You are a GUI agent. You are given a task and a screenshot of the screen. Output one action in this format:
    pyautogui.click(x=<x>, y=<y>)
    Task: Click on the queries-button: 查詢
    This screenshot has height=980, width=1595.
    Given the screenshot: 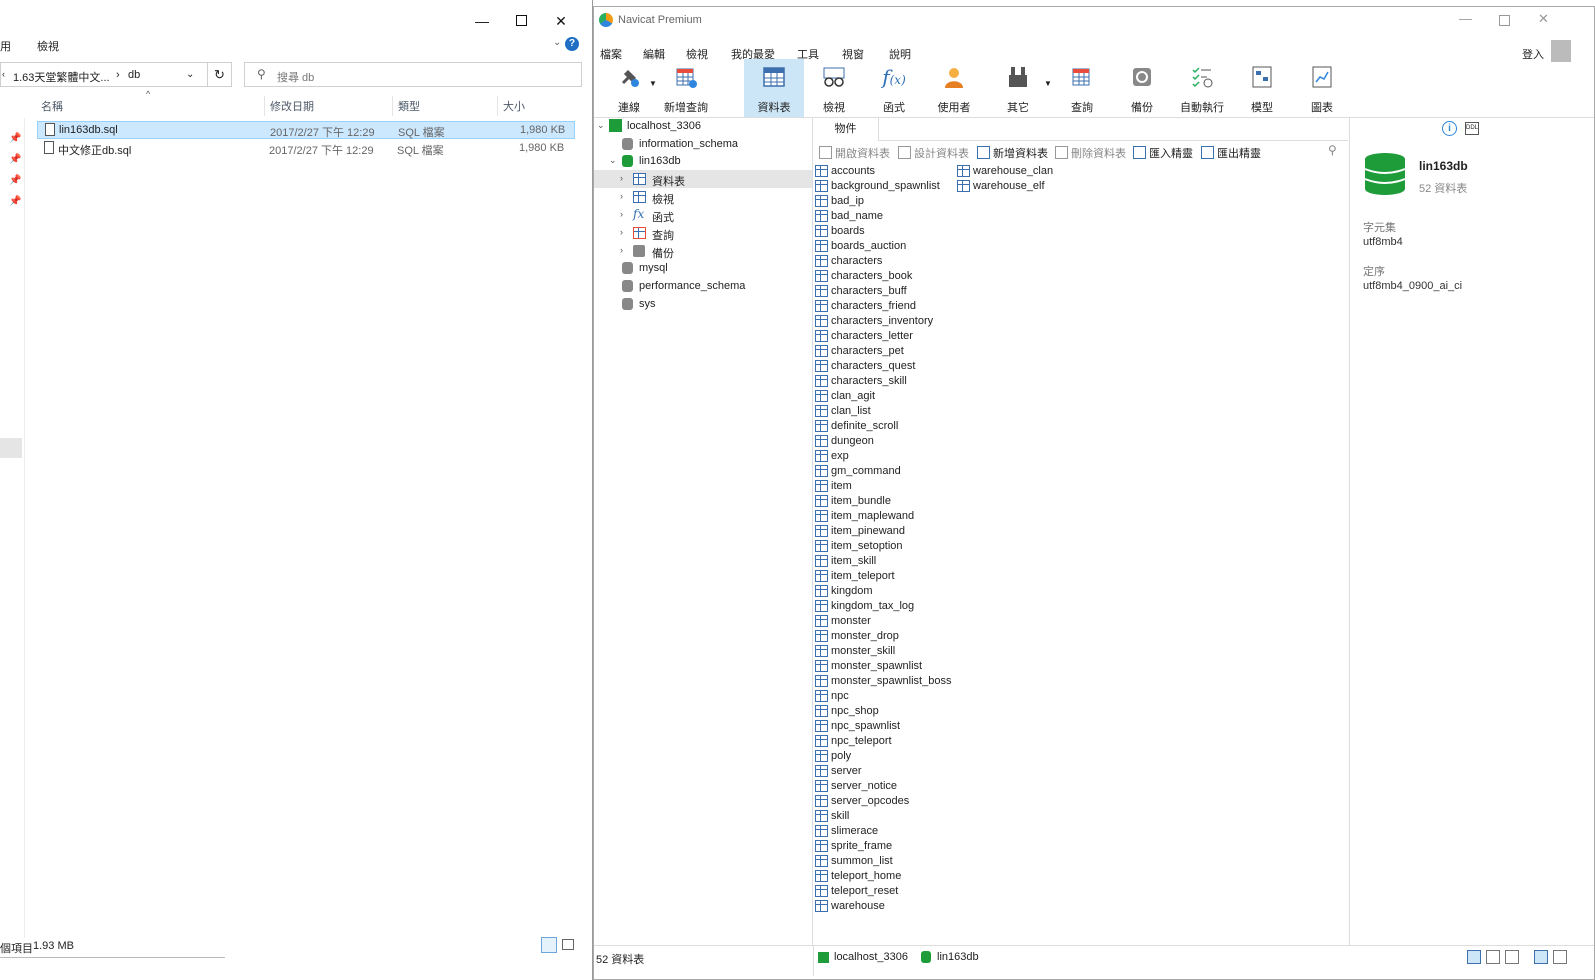 What is the action you would take?
    pyautogui.click(x=1082, y=88)
    